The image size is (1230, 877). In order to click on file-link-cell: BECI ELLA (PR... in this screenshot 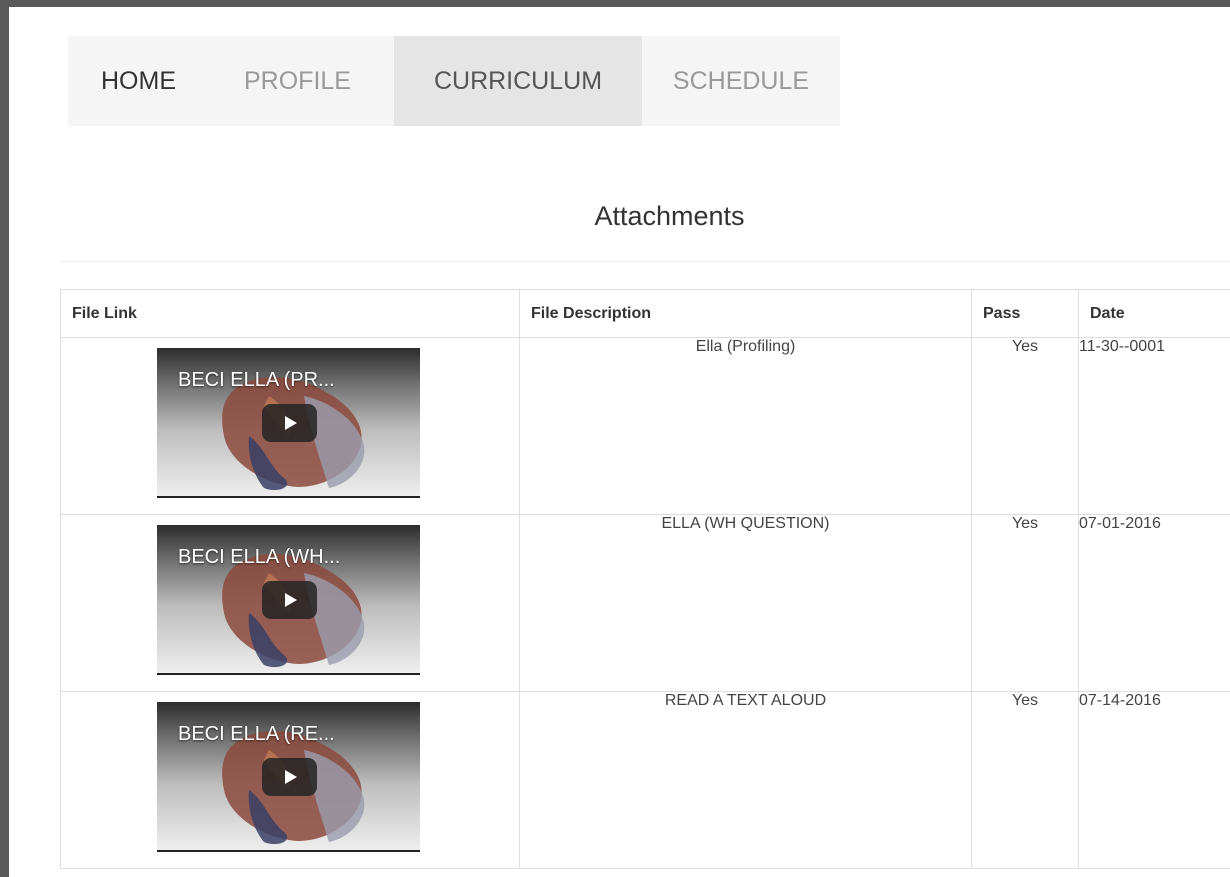, I will do `click(290, 426)`.